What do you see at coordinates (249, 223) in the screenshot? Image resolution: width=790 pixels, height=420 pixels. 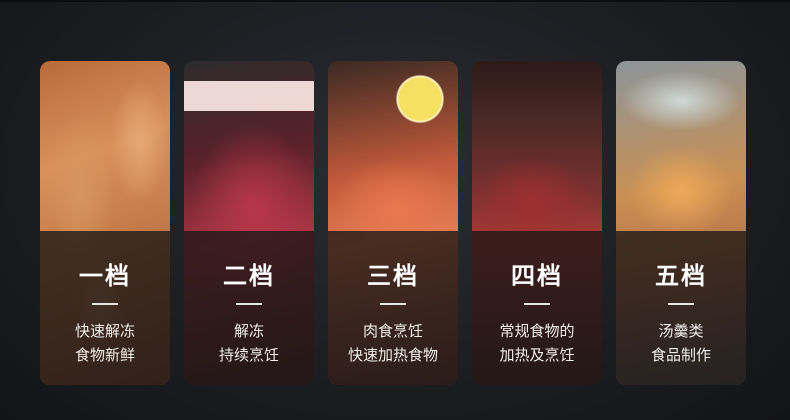 I see `level-card-2: 二档 解冻 持续烹饪` at bounding box center [249, 223].